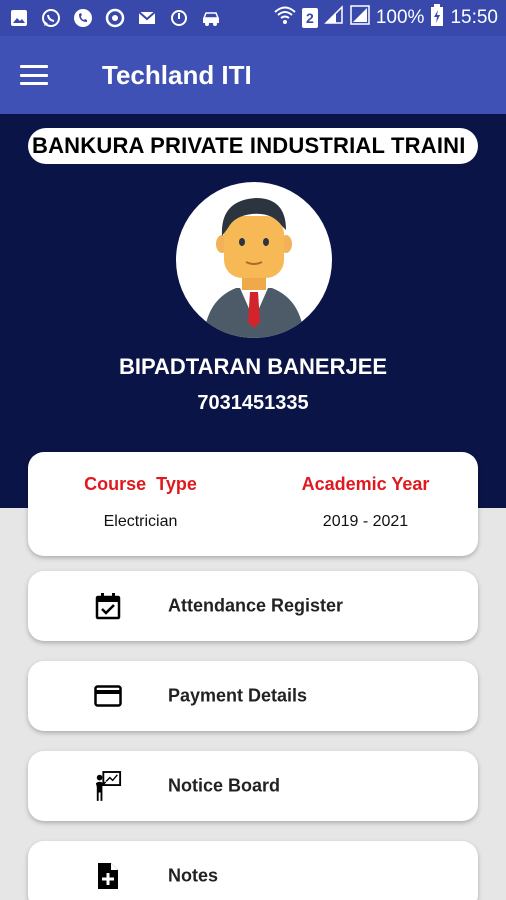 The height and width of the screenshot is (900, 506). I want to click on businessman-avatar-icon, so click(254, 260).